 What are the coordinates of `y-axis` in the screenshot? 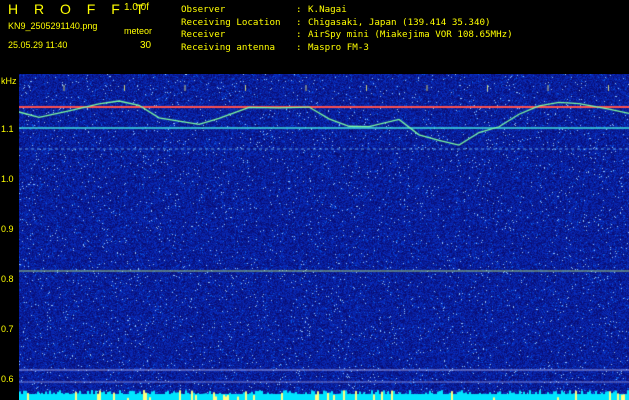 It's located at (9, 237).